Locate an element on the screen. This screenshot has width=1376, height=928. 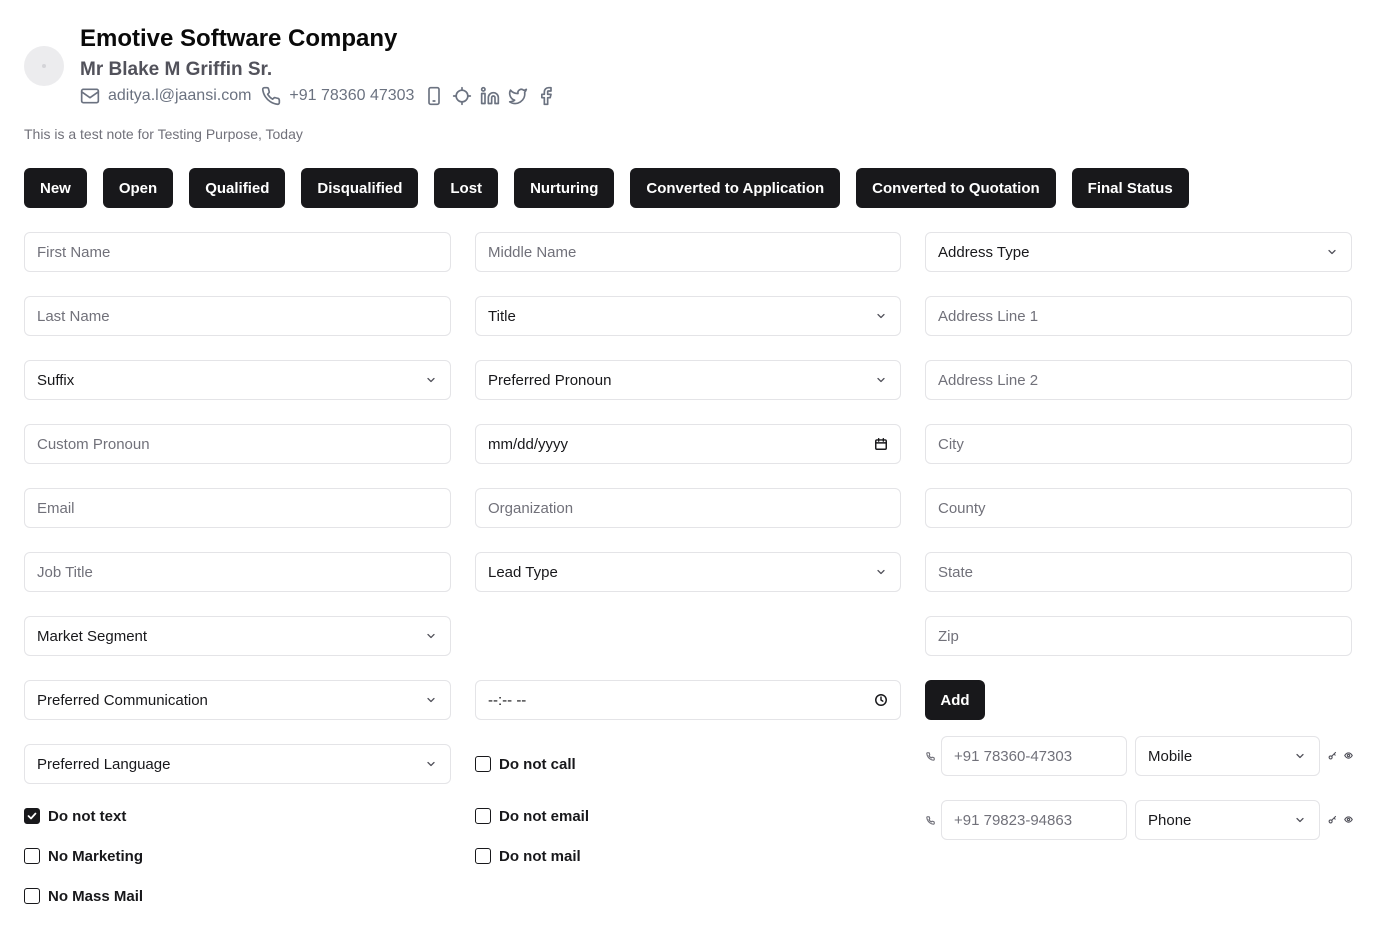
facebook-icon is located at coordinates (546, 96).